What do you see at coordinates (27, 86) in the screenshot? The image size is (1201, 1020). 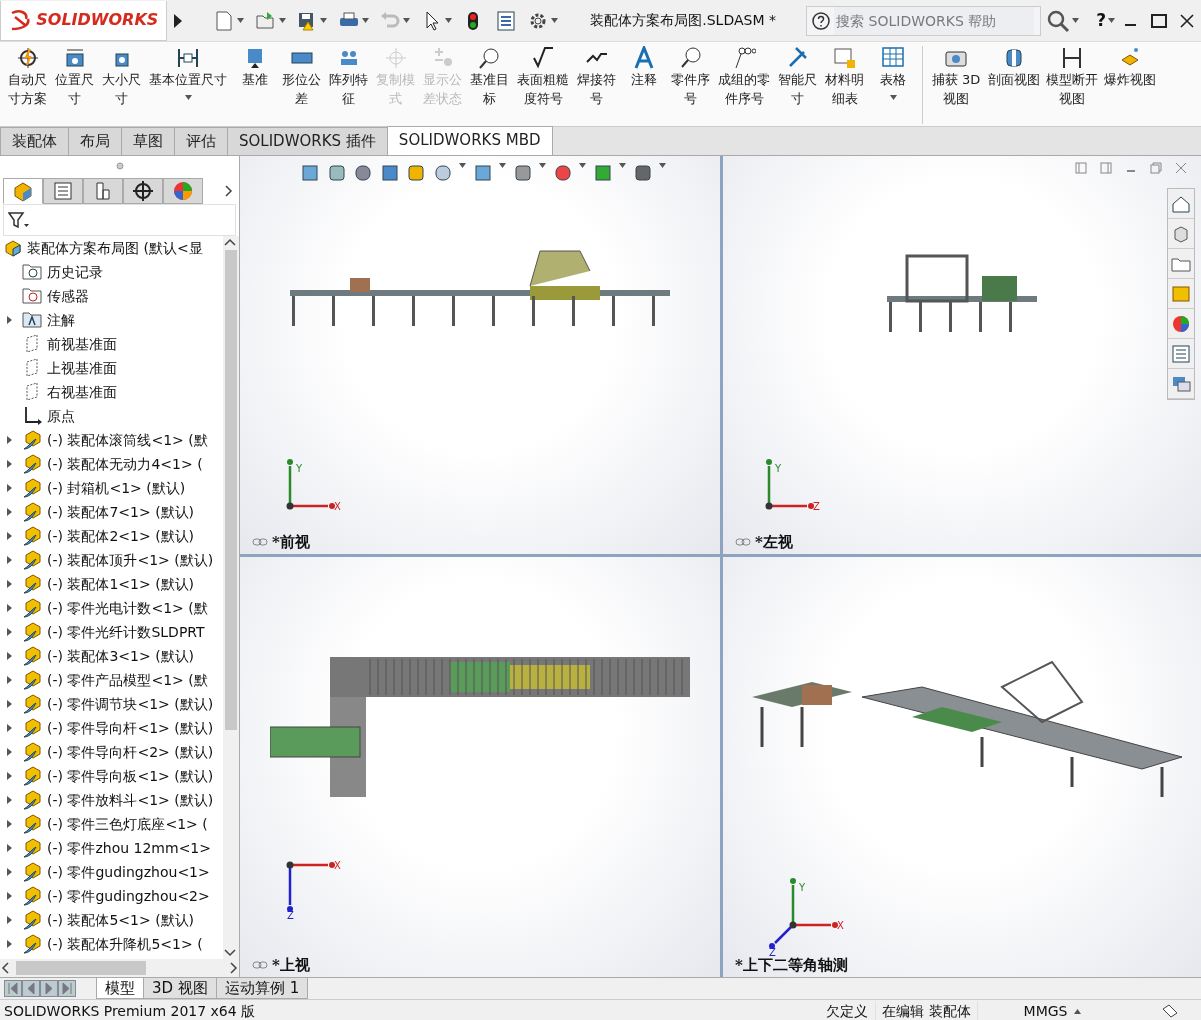 I see `toolbar-button: 自动尺寸方案` at bounding box center [27, 86].